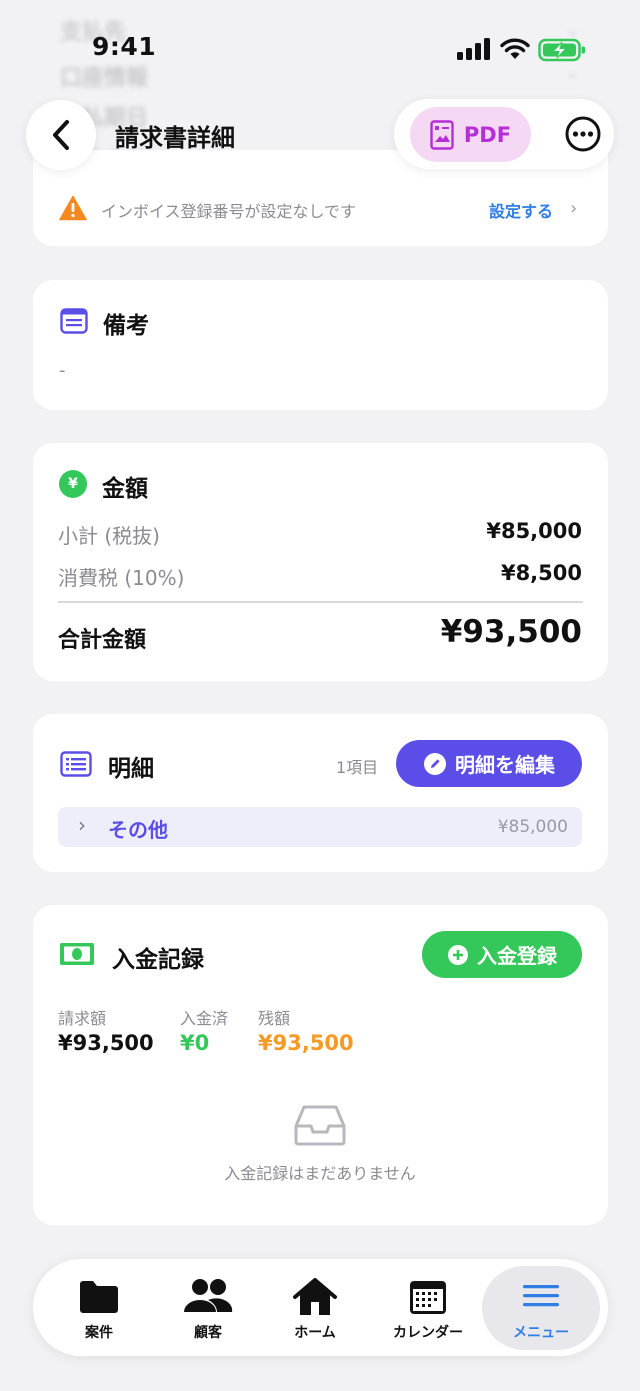 Image resolution: width=640 pixels, height=1391 pixels. What do you see at coordinates (541, 1333) in the screenshot?
I see `nav-label: メニュー` at bounding box center [541, 1333].